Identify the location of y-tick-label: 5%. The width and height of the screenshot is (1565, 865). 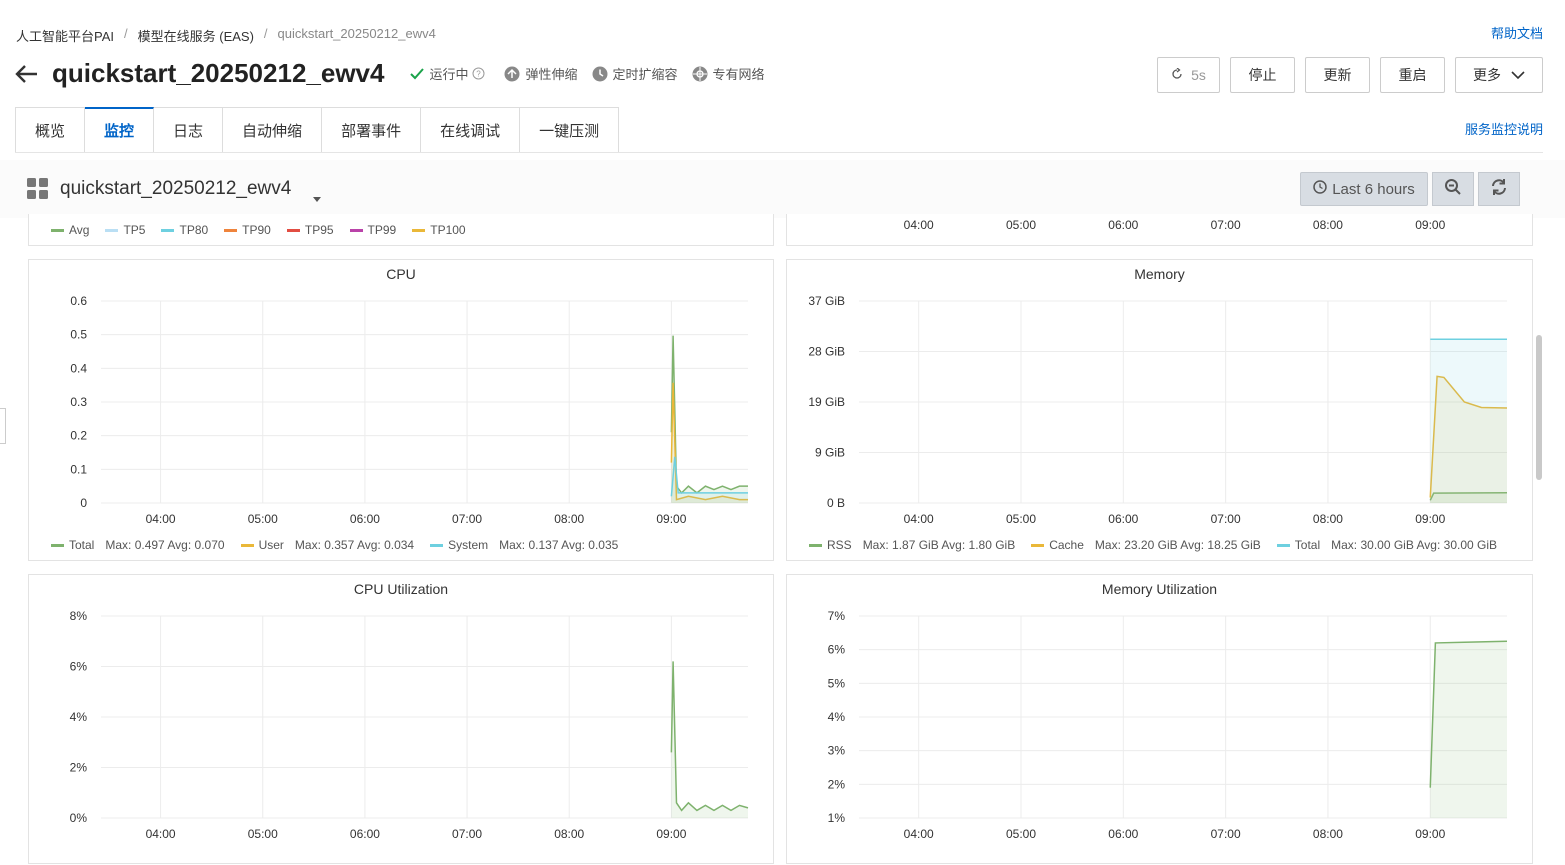
(837, 683).